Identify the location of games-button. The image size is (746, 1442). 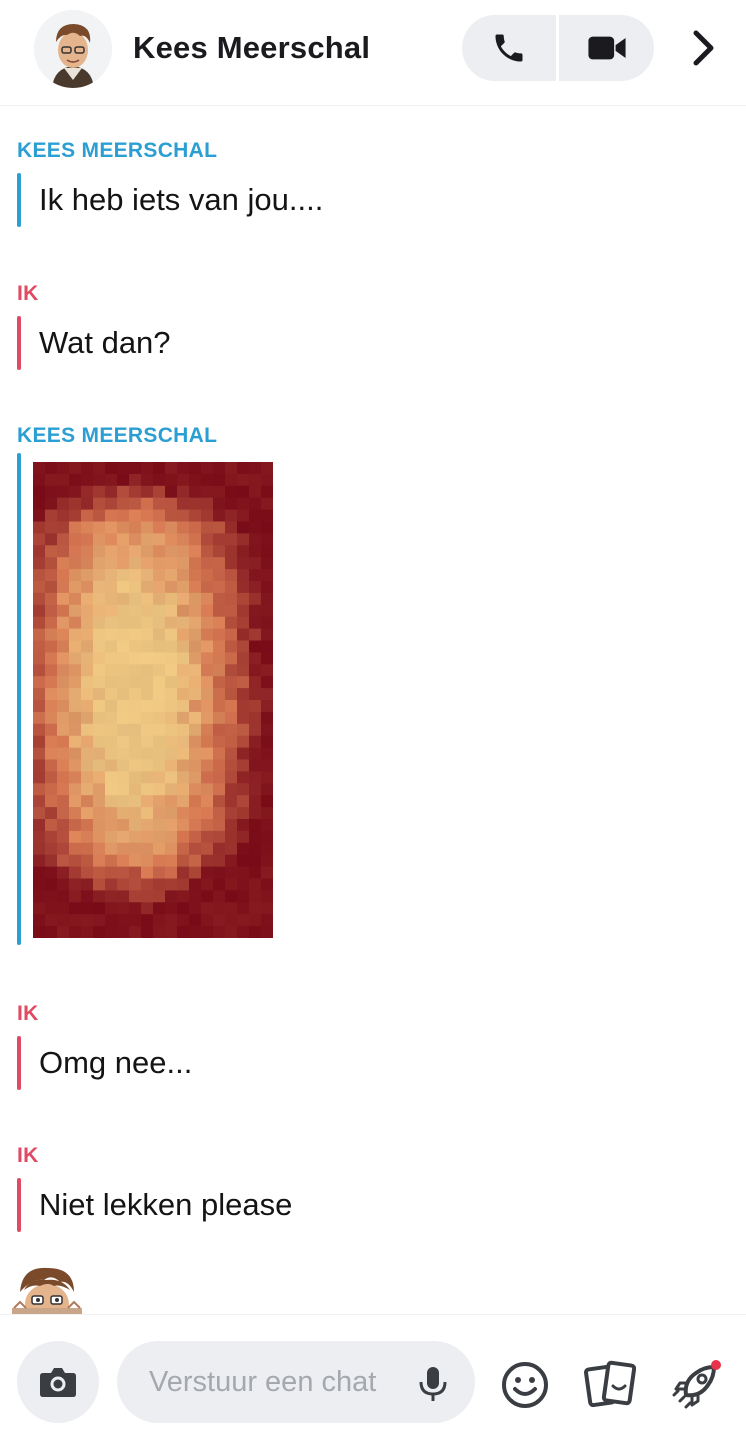
(696, 1385).